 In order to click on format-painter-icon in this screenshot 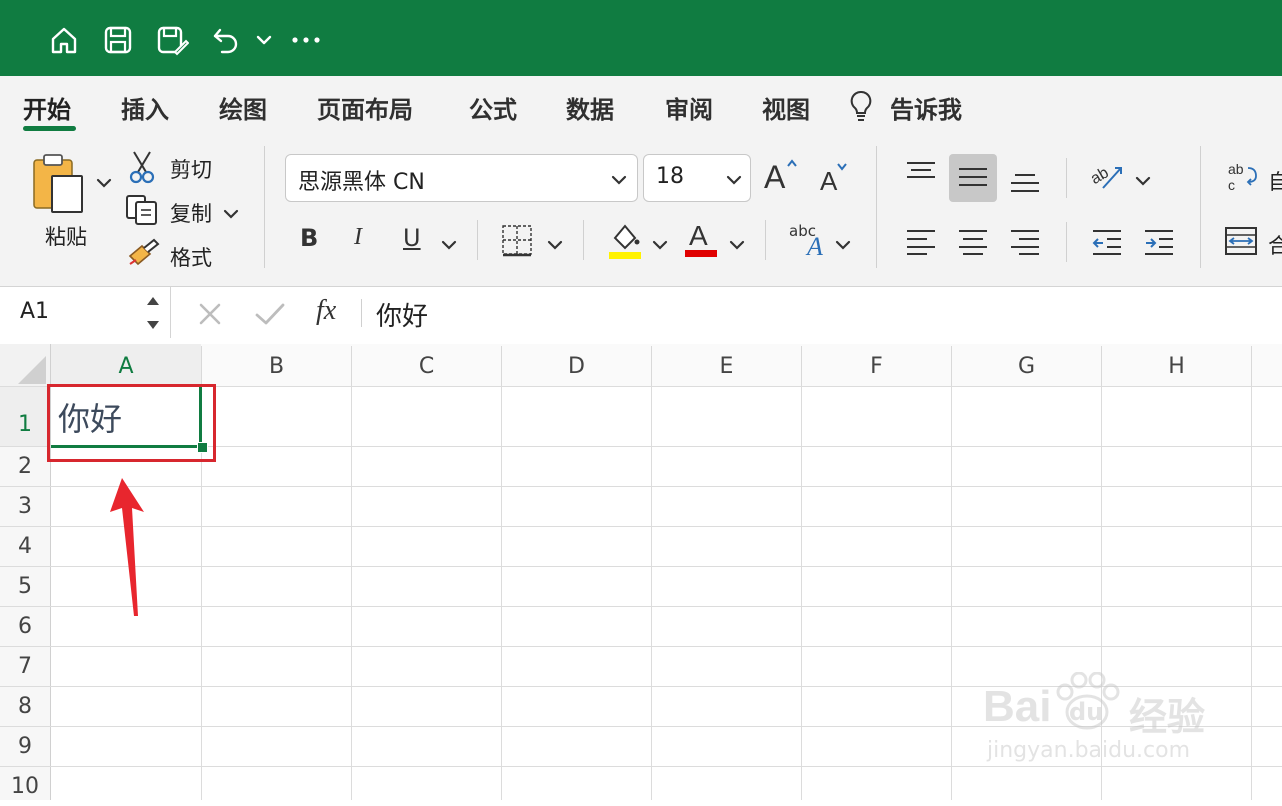, I will do `click(143, 255)`.